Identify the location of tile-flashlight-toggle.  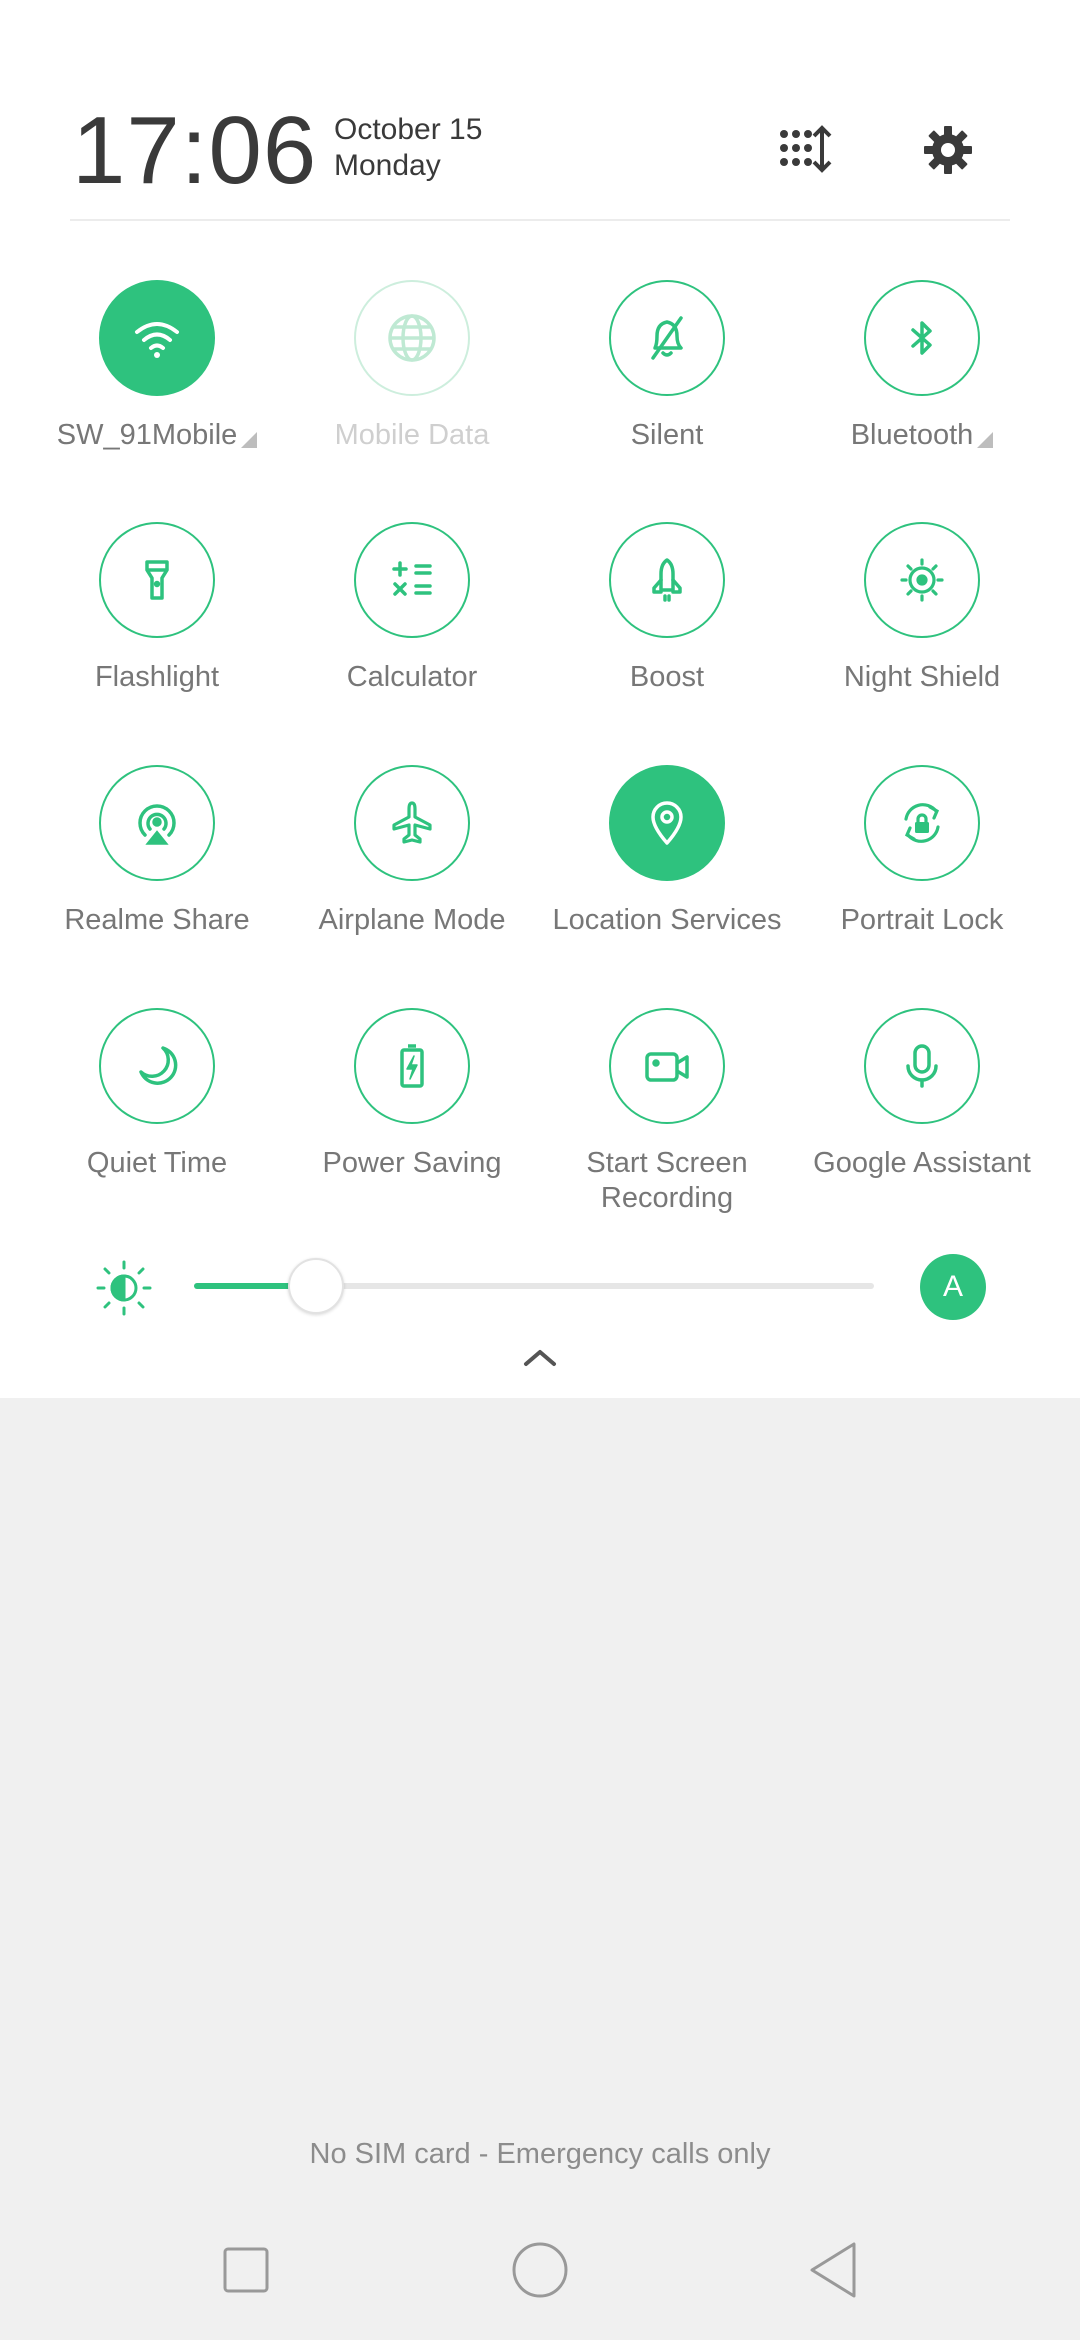
(157, 580).